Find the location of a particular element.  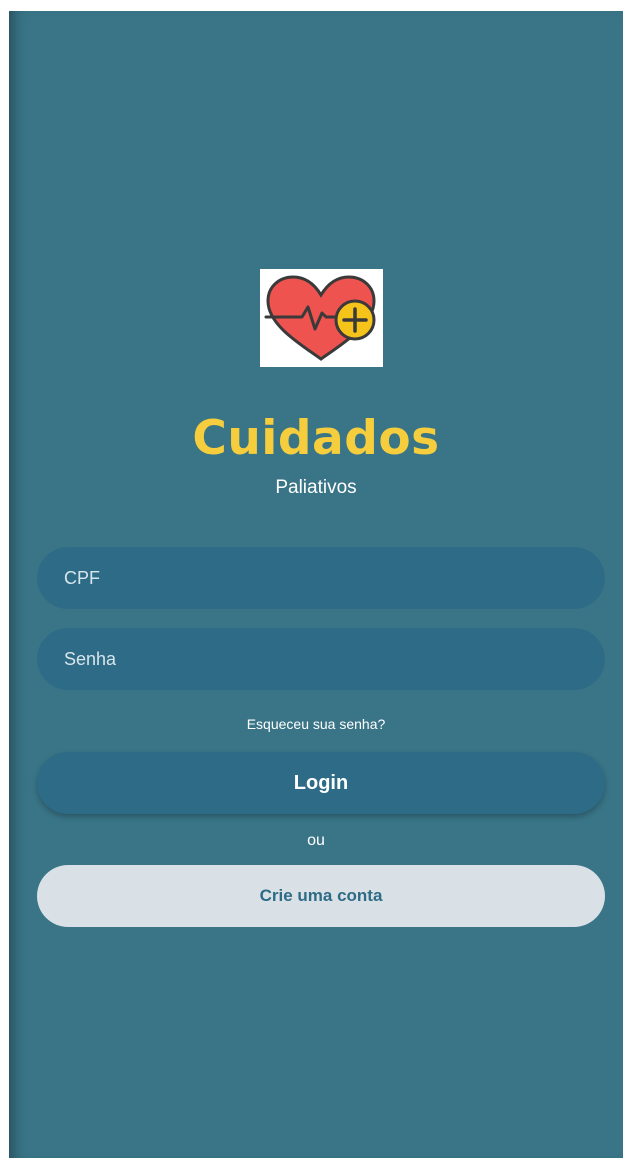

password-input is located at coordinates (321, 659).